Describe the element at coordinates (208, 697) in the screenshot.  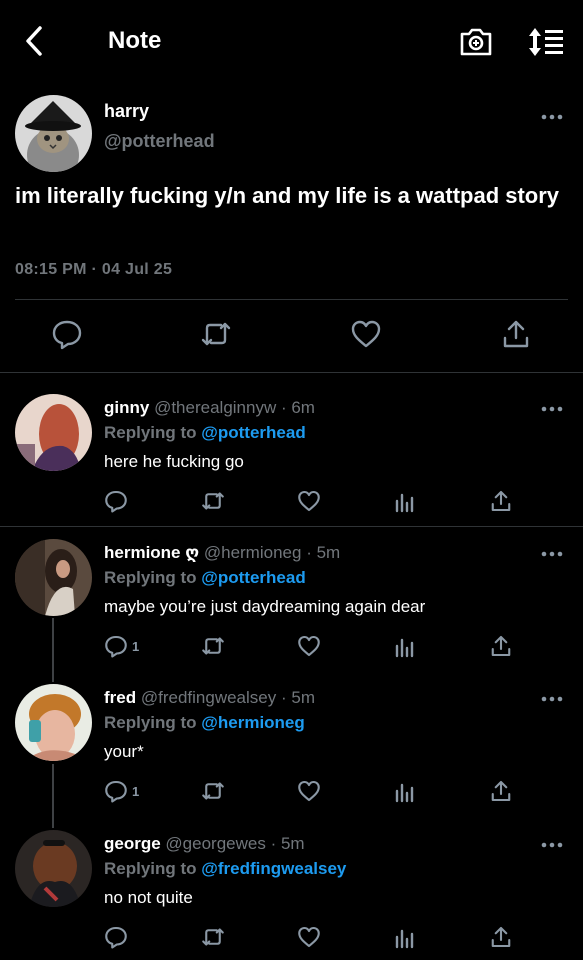
I see `author-handle: @fredfingwealsey` at that location.